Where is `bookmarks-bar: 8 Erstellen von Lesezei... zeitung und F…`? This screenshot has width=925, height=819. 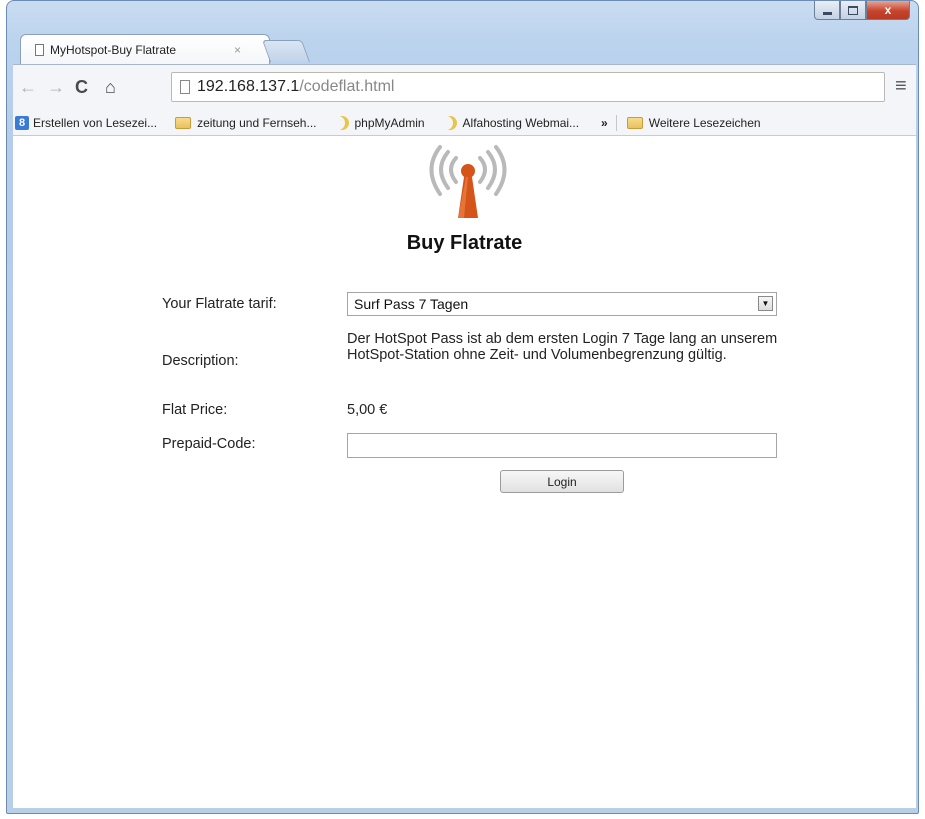
bookmarks-bar: 8 Erstellen von Lesezei... zeitung und F… is located at coordinates (464, 123).